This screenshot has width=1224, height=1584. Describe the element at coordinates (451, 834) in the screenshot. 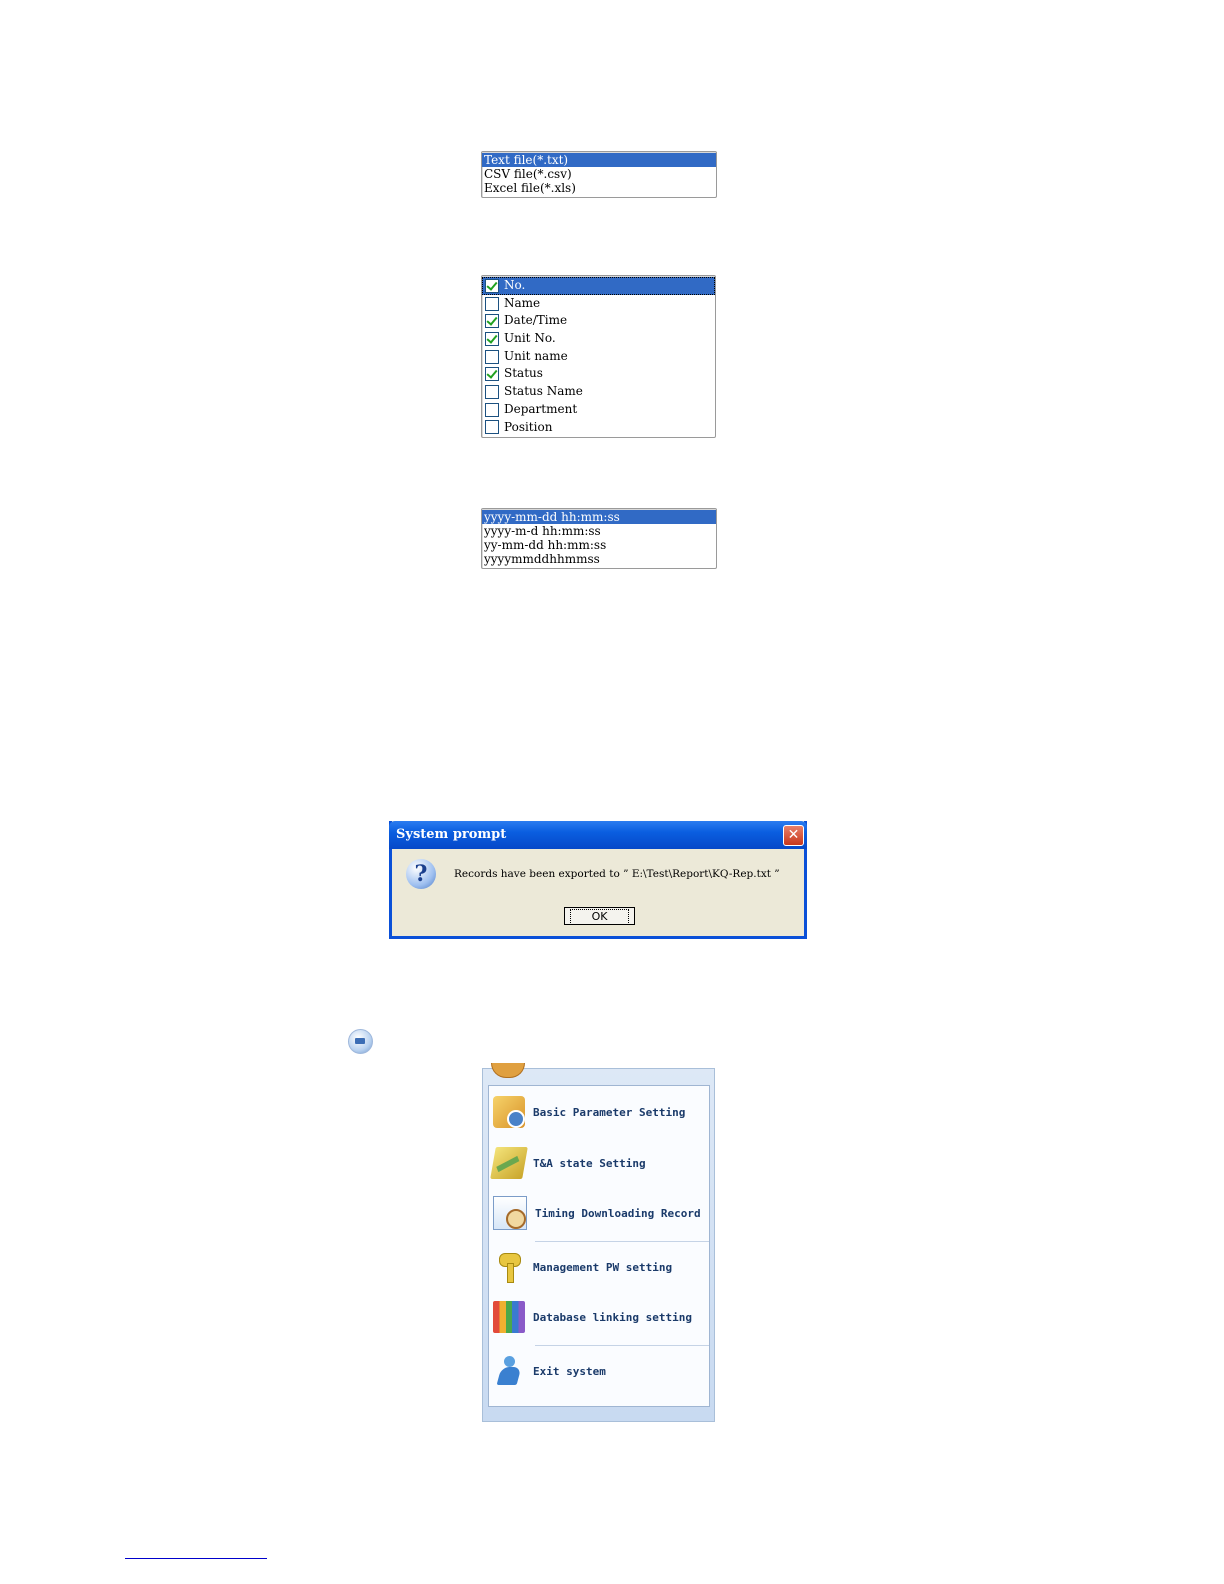

I see `dialog-title: System prompt` at that location.